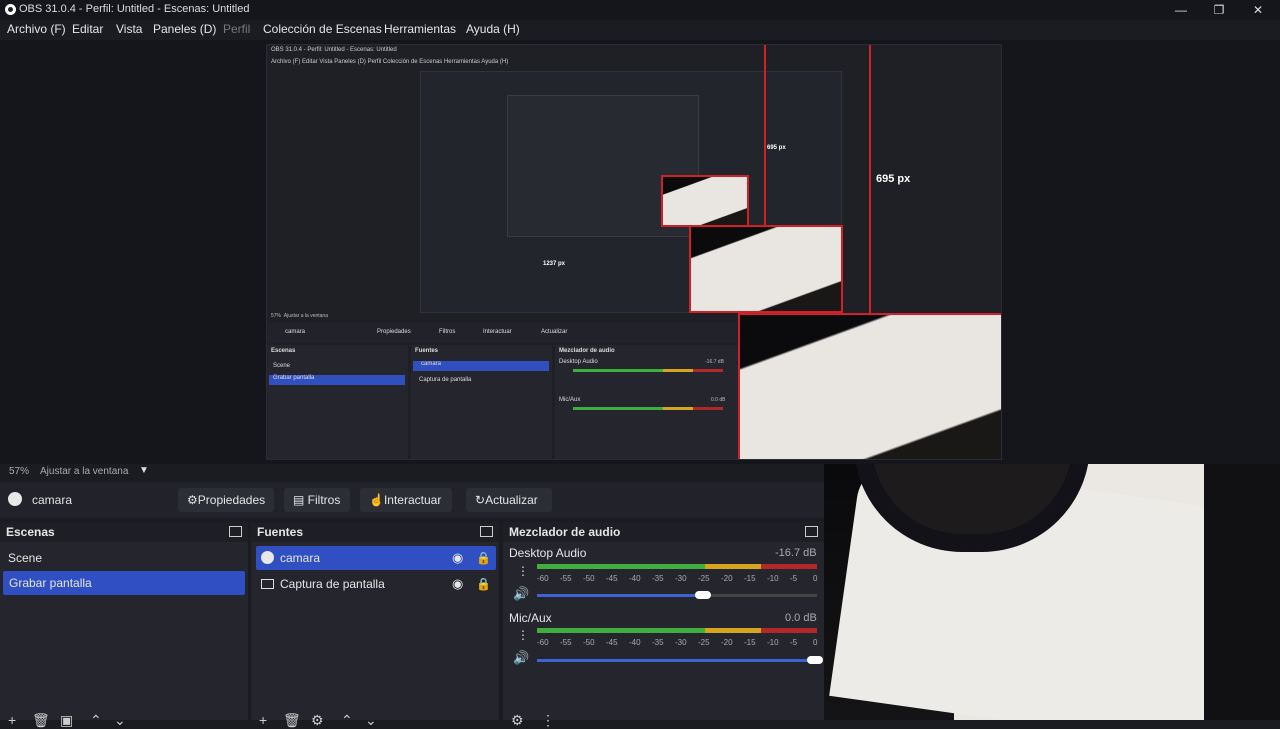  I want to click on menu-editar: Editar, so click(87, 29).